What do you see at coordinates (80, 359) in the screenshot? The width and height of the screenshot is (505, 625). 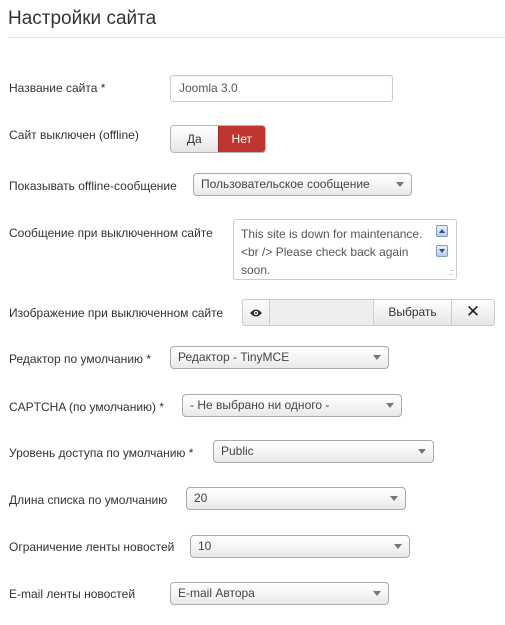 I see `editor-label: Редактор по умолчанию *` at bounding box center [80, 359].